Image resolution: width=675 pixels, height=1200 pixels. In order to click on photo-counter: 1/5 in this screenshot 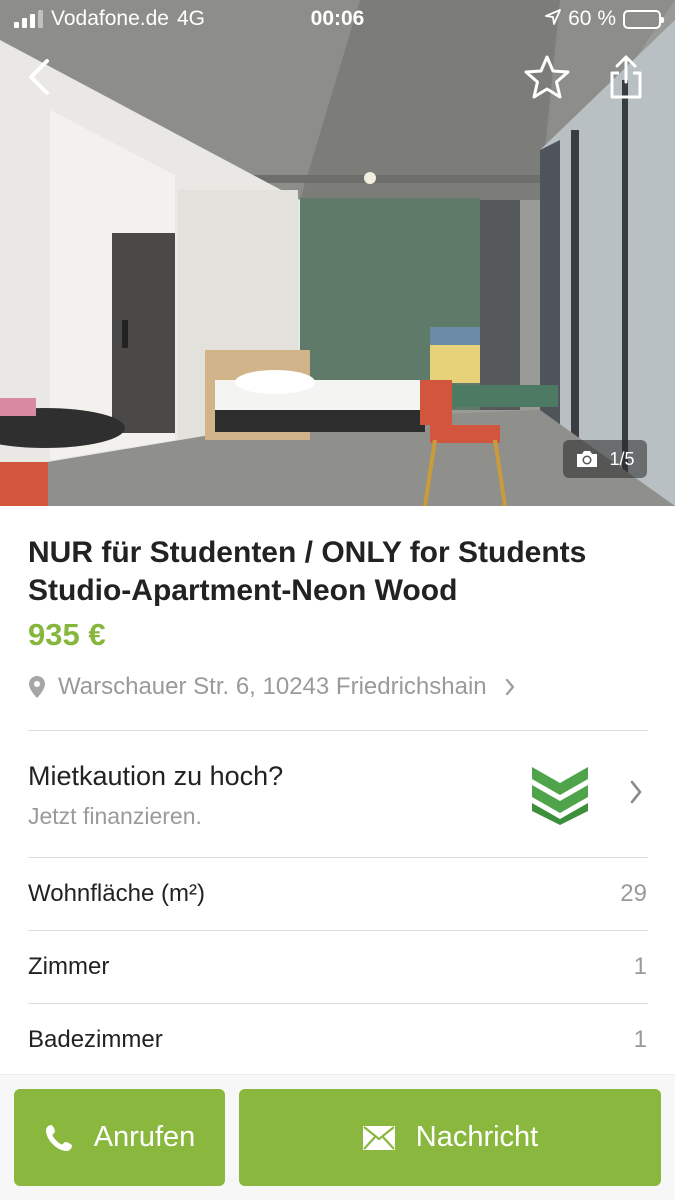, I will do `click(605, 459)`.